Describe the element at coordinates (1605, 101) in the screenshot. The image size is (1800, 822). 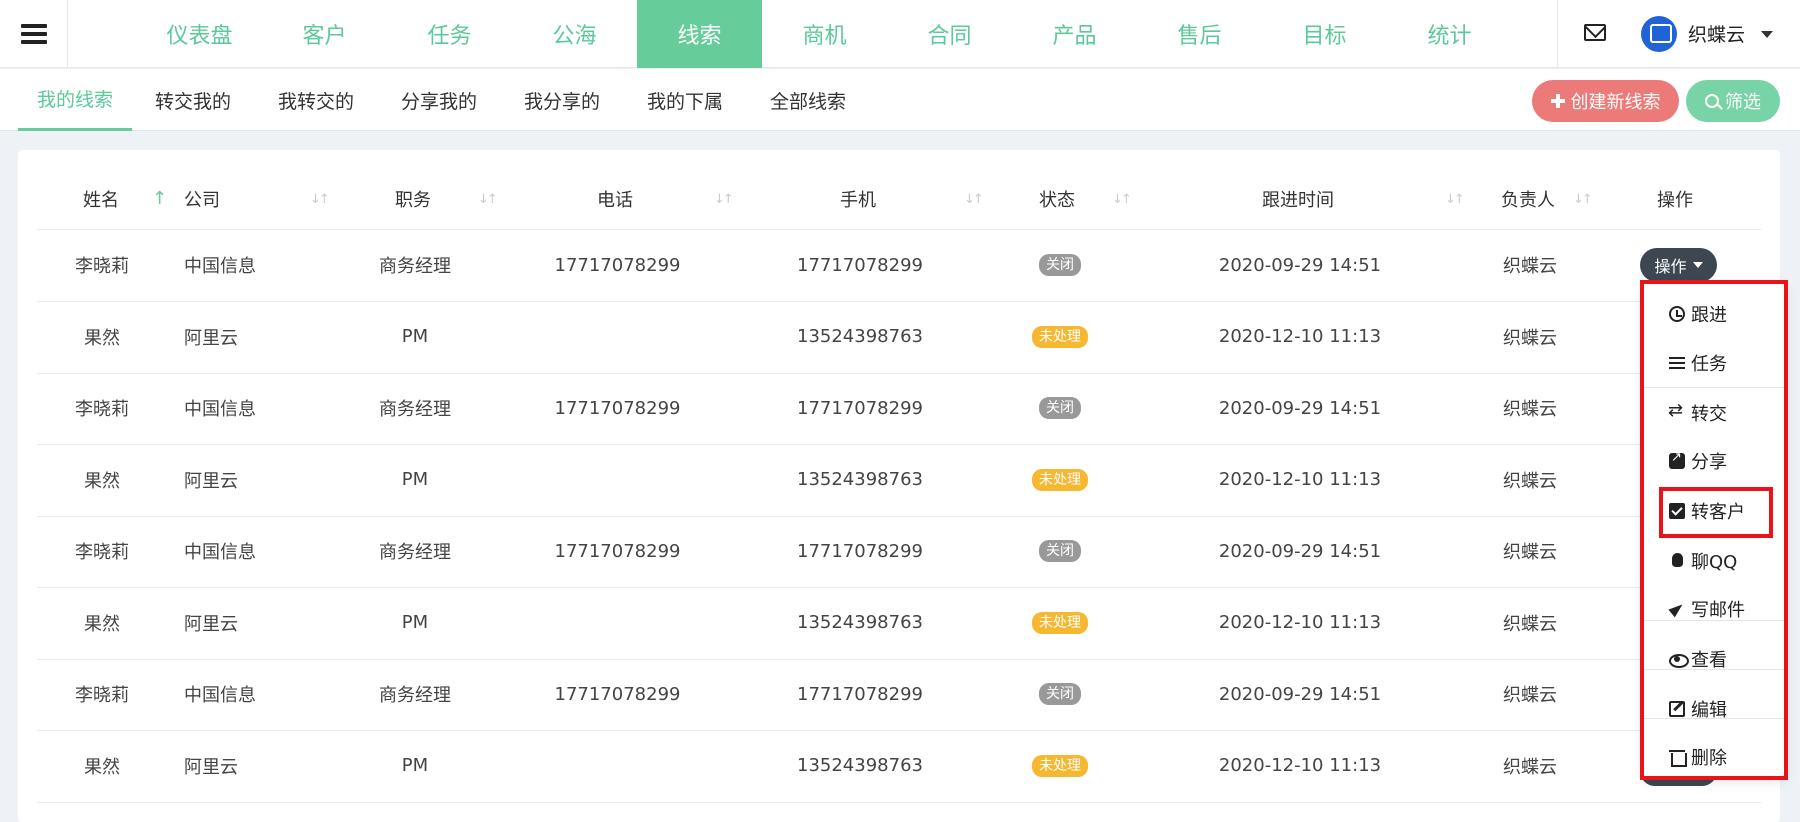
I see `create-lead-button: 创建新线索` at that location.